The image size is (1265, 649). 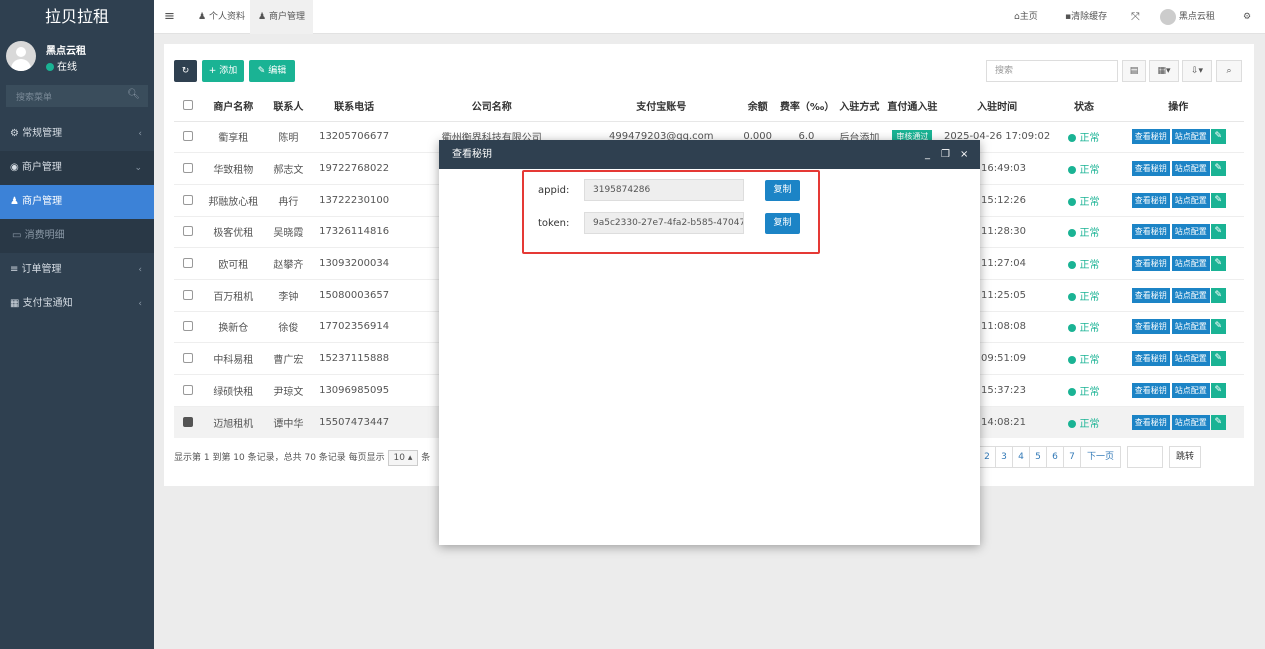 I want to click on col-header: 入驻时间, so click(x=997, y=106).